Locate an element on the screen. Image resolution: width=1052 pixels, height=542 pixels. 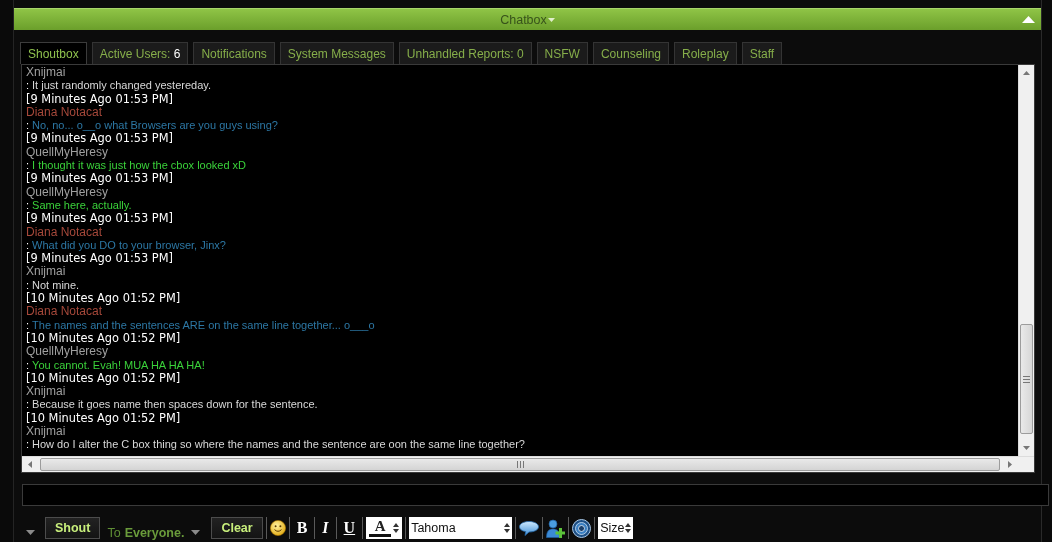
shout-button: Shout is located at coordinates (73, 528).